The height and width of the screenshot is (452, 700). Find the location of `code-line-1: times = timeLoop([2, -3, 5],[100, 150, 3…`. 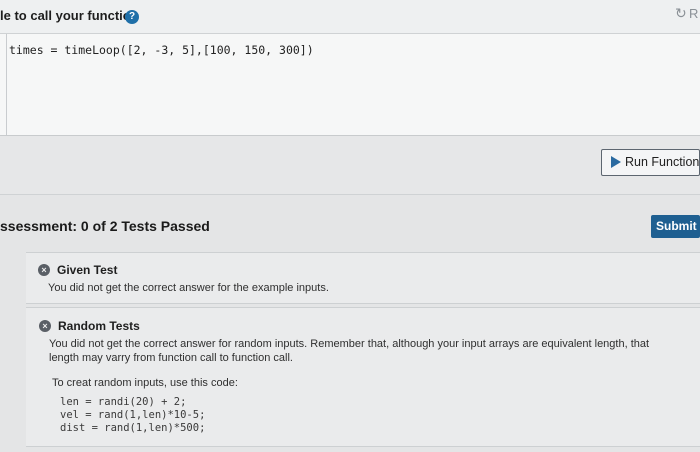

code-line-1: times = timeLoop([2, -3, 5],[100, 150, 3… is located at coordinates (161, 50).